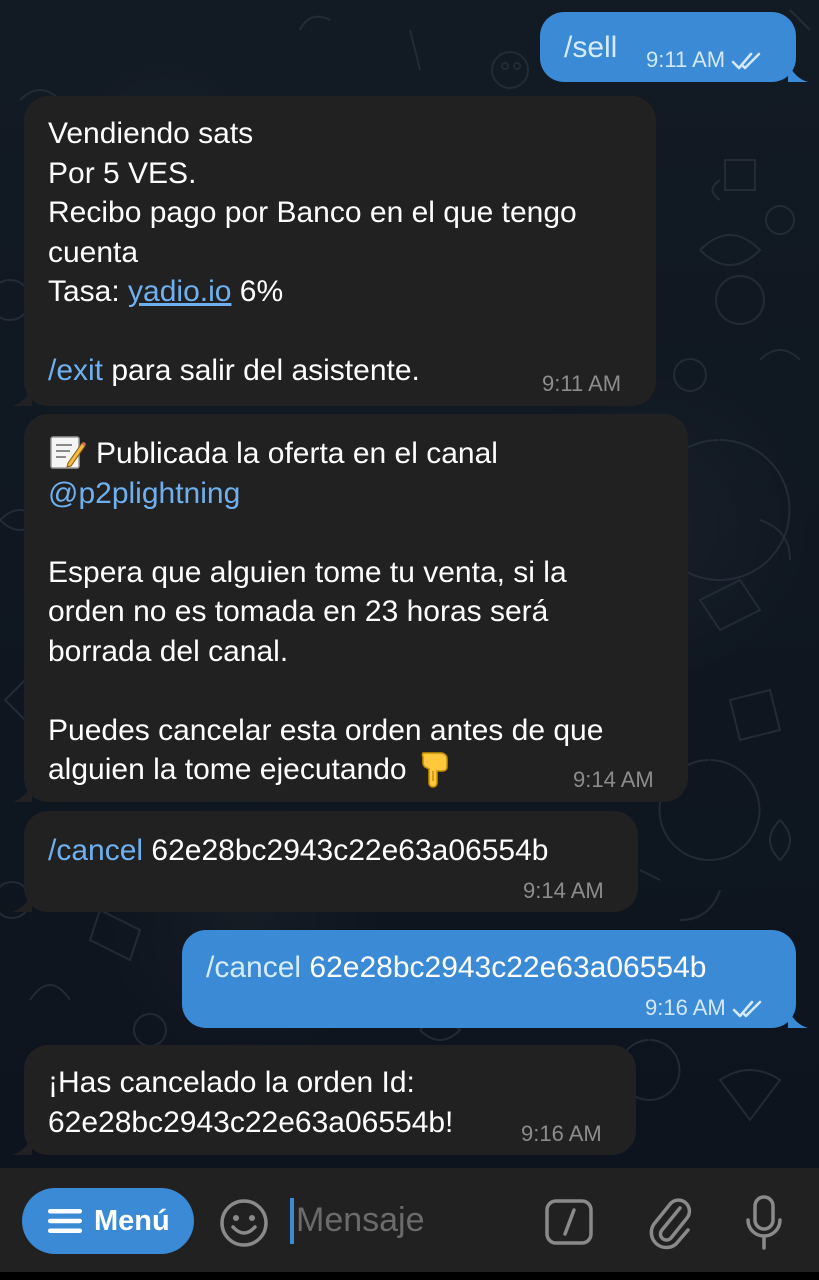  I want to click on menu-lines-icon, so click(65, 1221).